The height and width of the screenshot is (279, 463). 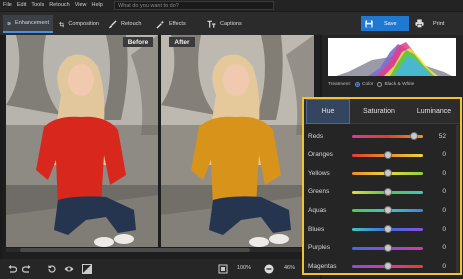 I want to click on hsl-row-oranges: Oranges 0, so click(x=383, y=155).